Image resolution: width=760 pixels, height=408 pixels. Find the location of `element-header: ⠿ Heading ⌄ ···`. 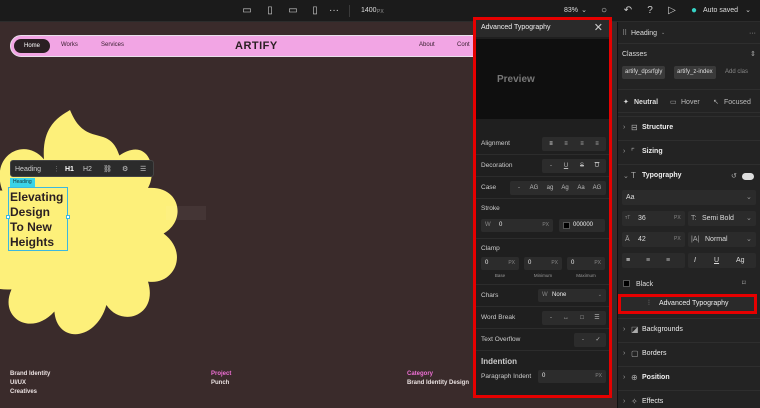

element-header: ⠿ Heading ⌄ ··· is located at coordinates (689, 33).